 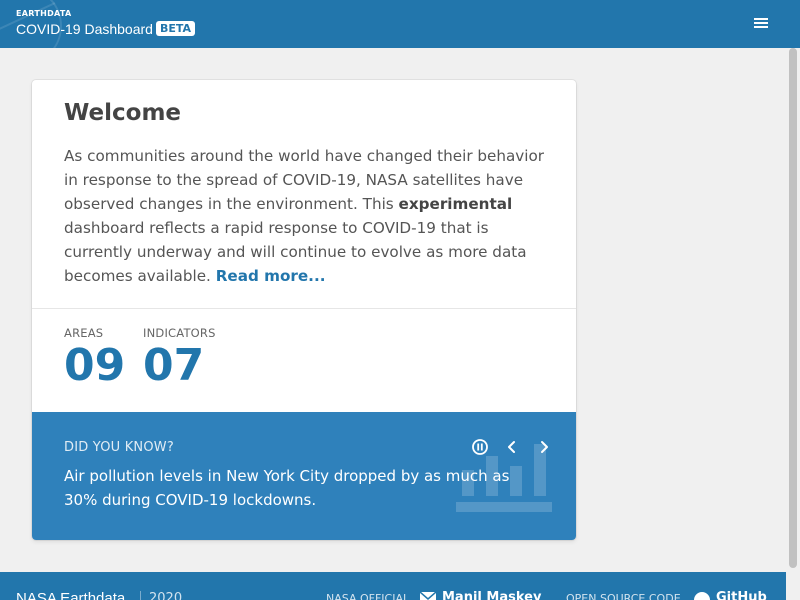 I want to click on scrollbar-thumb, so click(x=793, y=308).